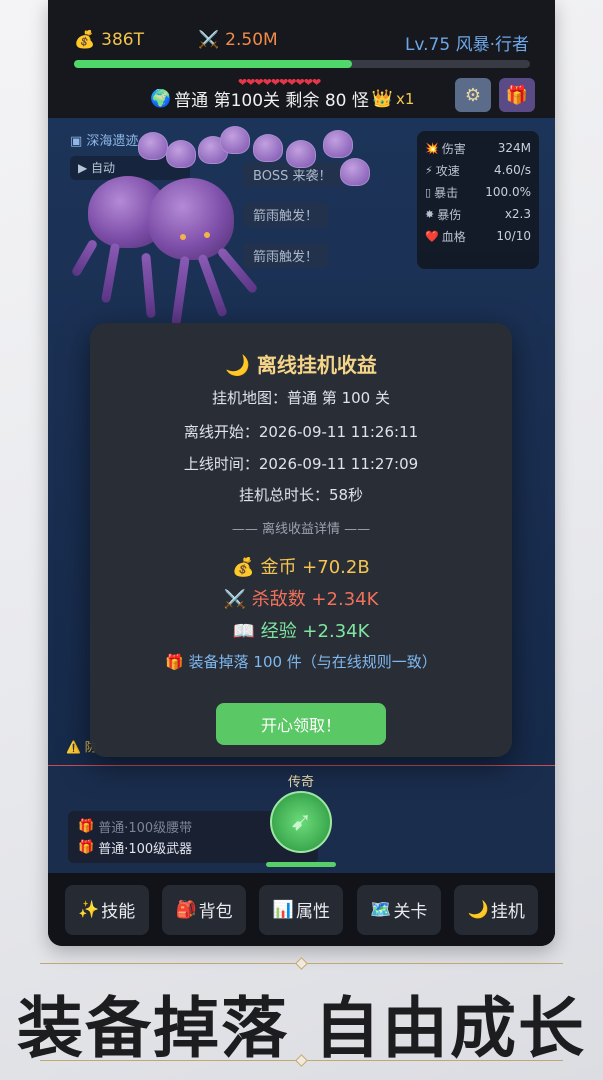 The image size is (603, 1080). Describe the element at coordinates (507, 912) in the screenshot. I see `nav-label: 挂机` at that location.